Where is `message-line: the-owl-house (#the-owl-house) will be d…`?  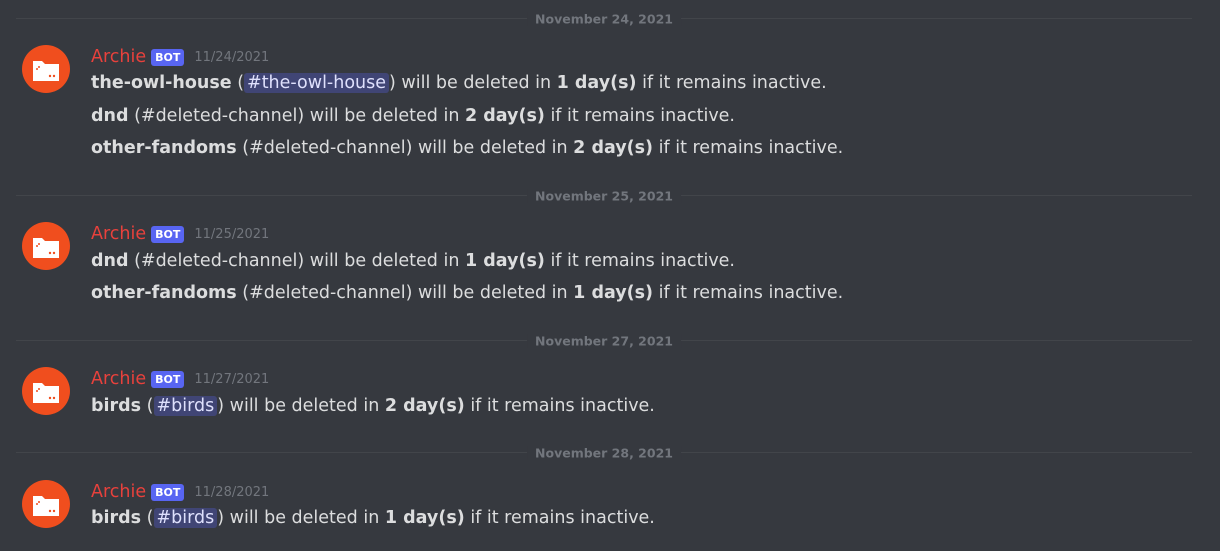
message-line: the-owl-house (#the-owl-house) will be d… is located at coordinates (459, 83).